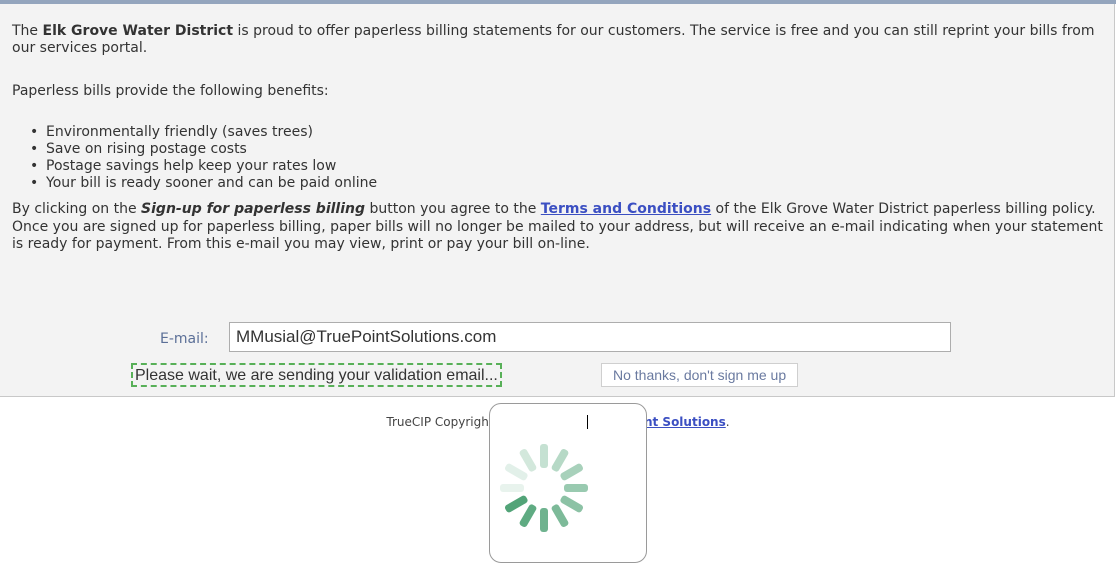 This screenshot has width=1116, height=563. What do you see at coordinates (203, 149) in the screenshot?
I see `list-item: Save on rising postage costs` at bounding box center [203, 149].